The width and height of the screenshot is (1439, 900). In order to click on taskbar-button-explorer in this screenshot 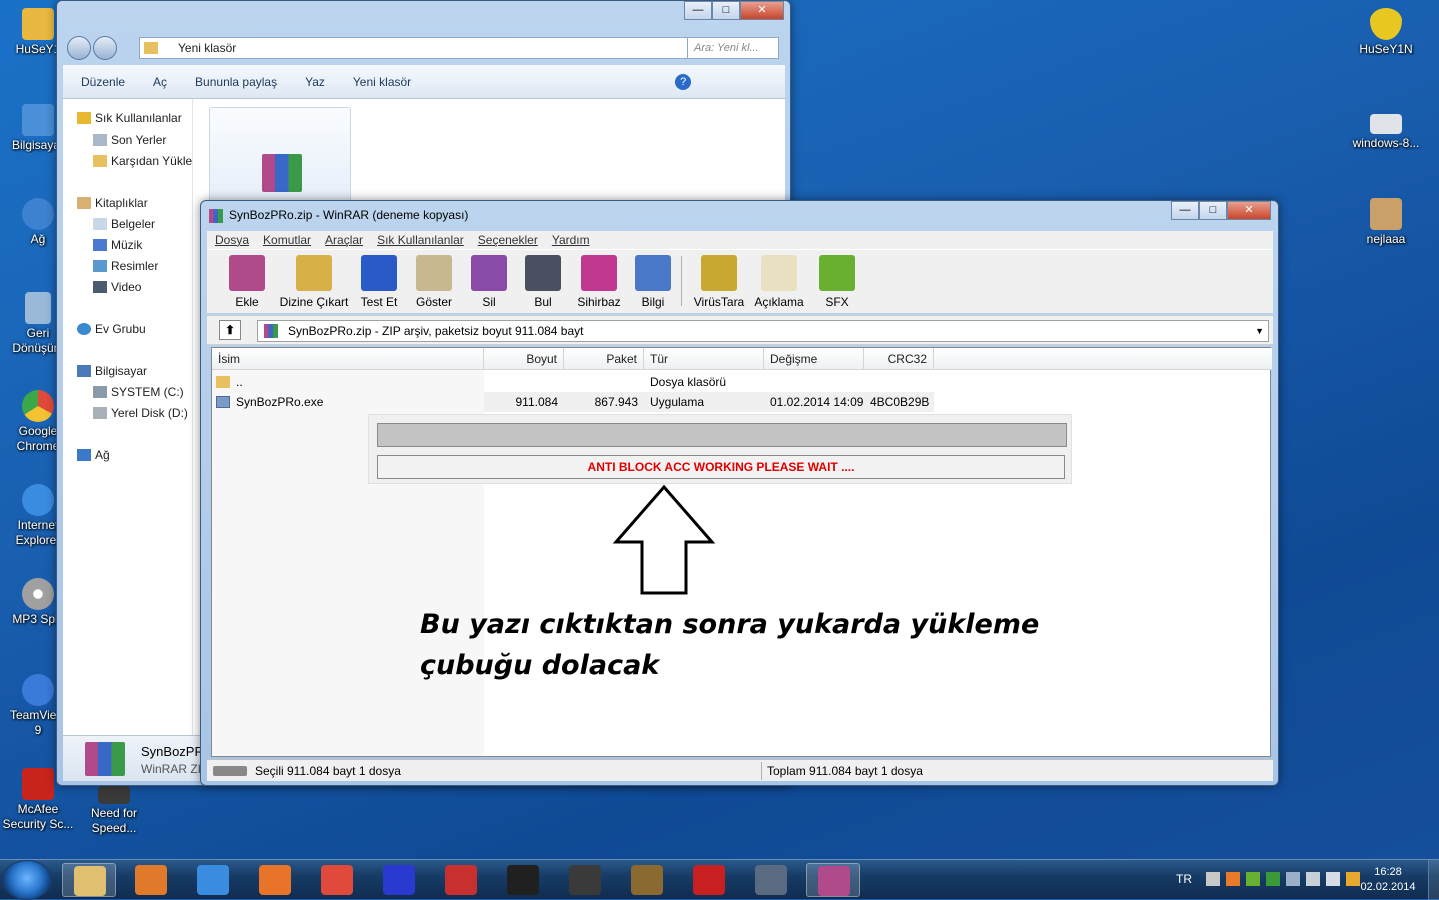, I will do `click(89, 880)`.